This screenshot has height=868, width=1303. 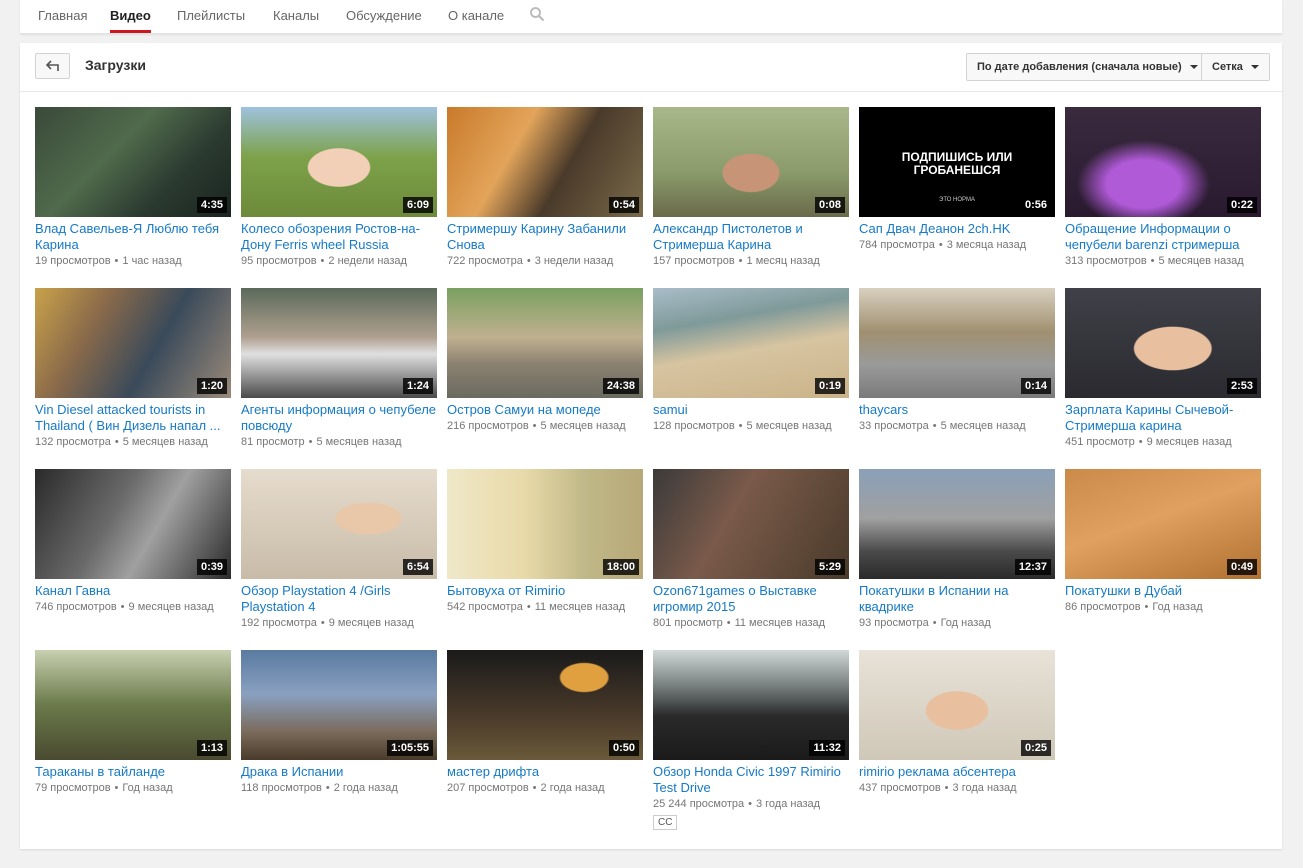 What do you see at coordinates (488, 788) in the screenshot?
I see `view-count: 207 просмотров` at bounding box center [488, 788].